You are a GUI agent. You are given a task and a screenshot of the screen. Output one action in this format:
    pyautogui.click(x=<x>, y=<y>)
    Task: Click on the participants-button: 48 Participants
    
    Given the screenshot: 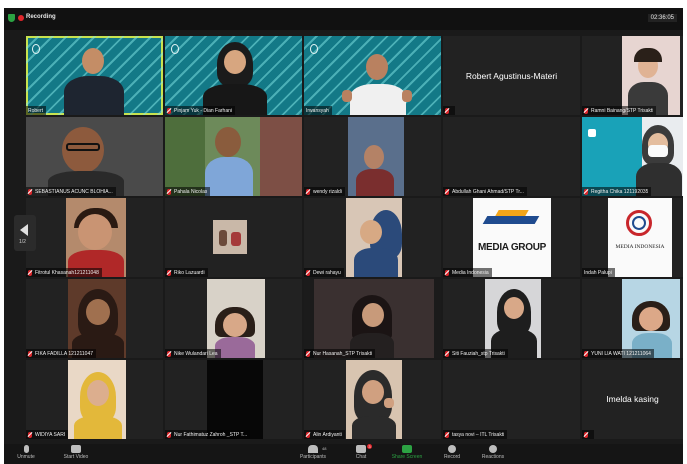 What is the action you would take?
    pyautogui.click(x=313, y=452)
    